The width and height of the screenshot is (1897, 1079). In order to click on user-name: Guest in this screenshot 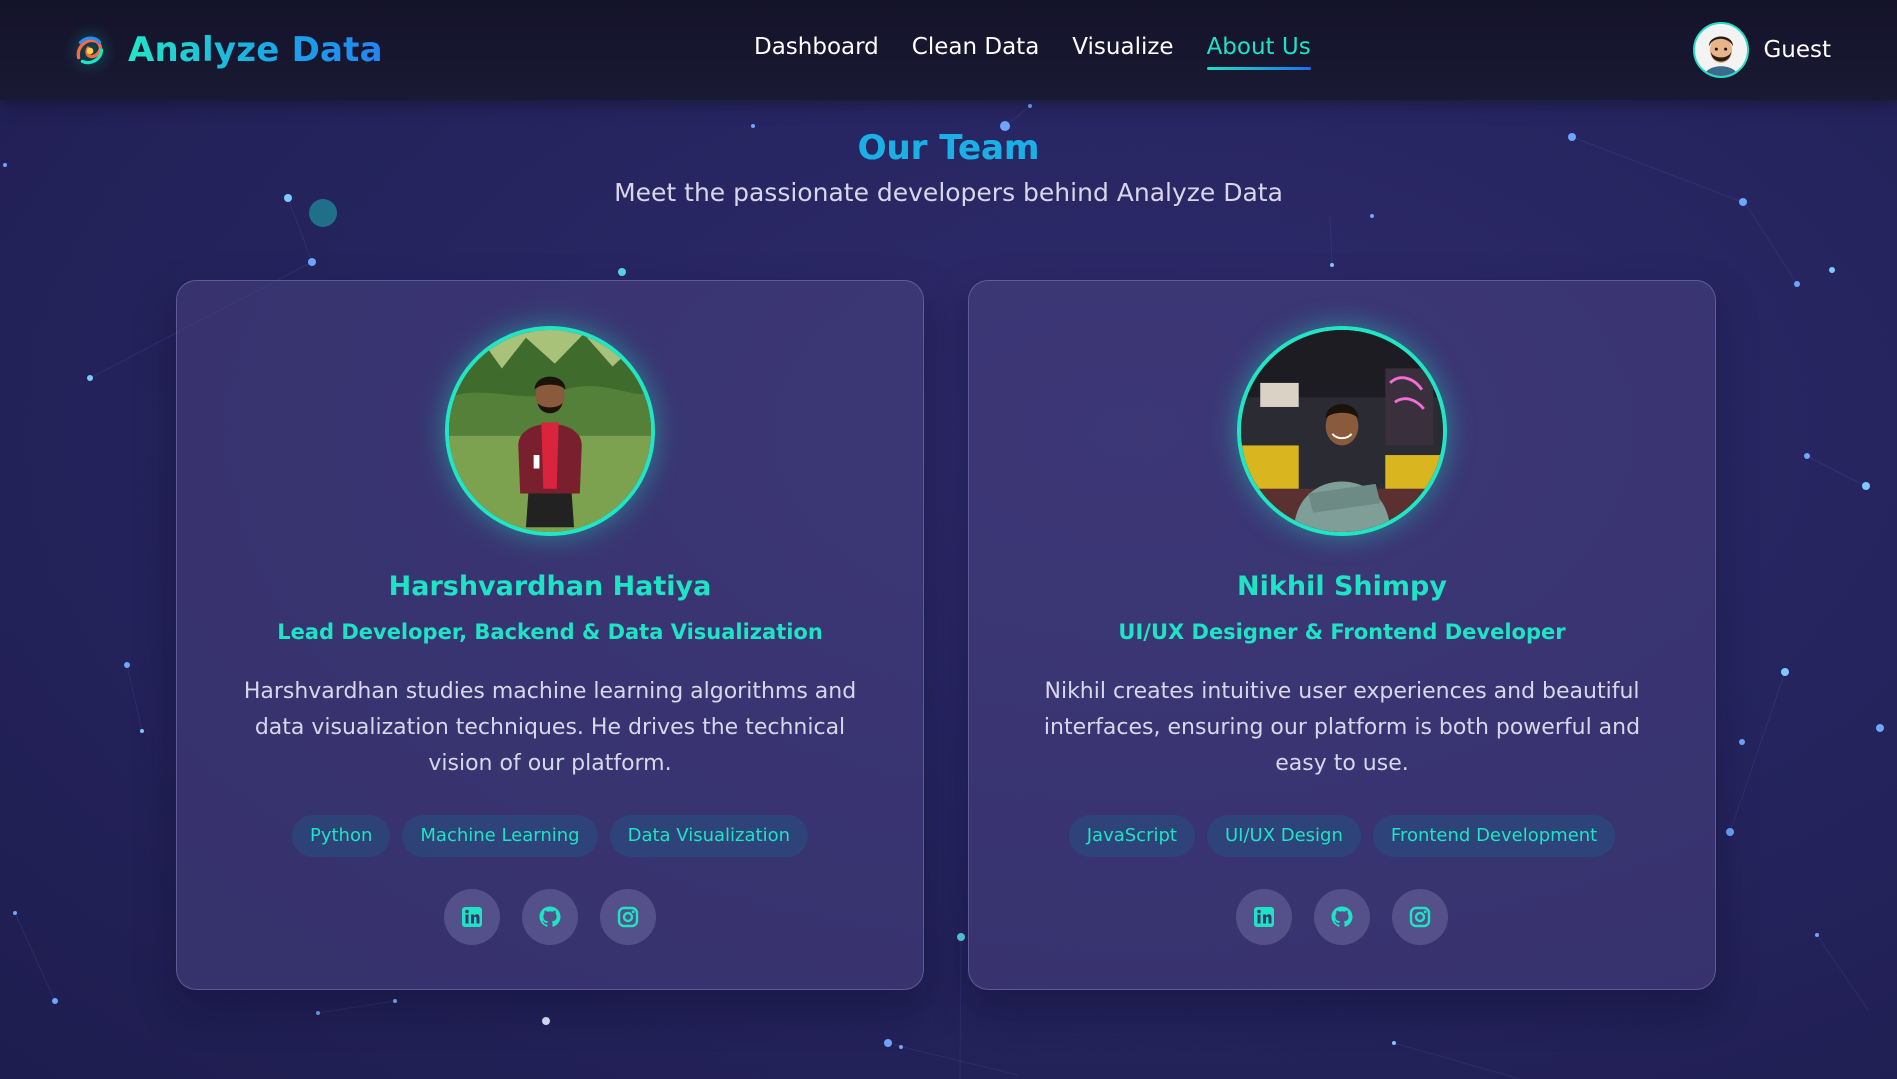, I will do `click(1797, 50)`.